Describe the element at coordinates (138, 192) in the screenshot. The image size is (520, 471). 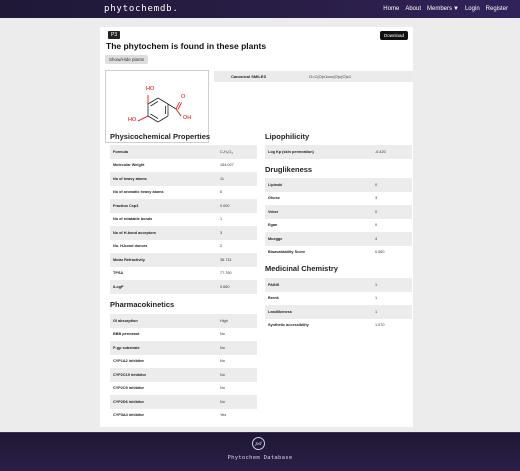
I see `row-label: No of aromatic heavy atoms` at that location.